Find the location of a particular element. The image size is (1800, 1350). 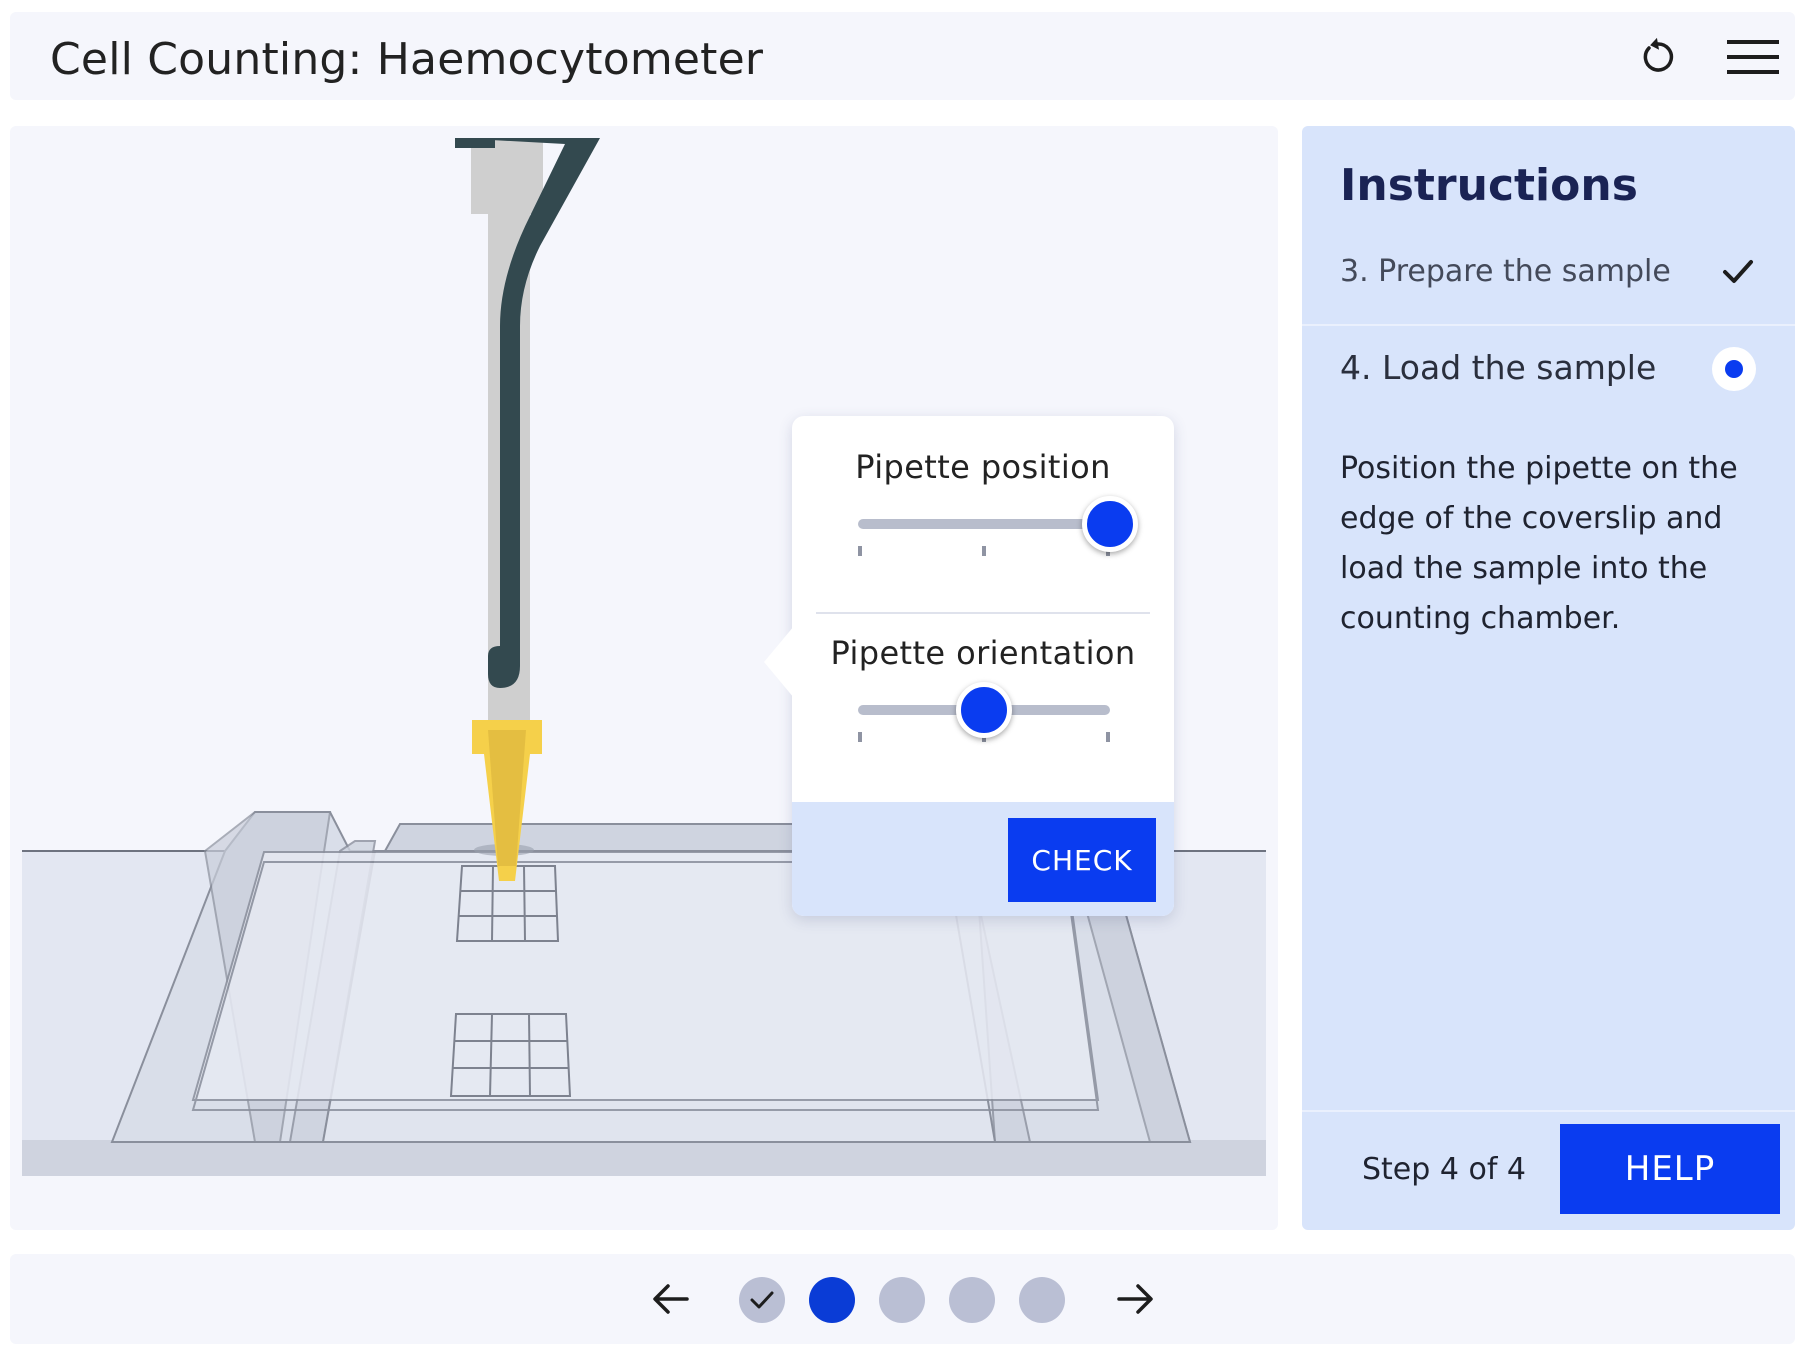

popup-footer: CHECK is located at coordinates (983, 859).